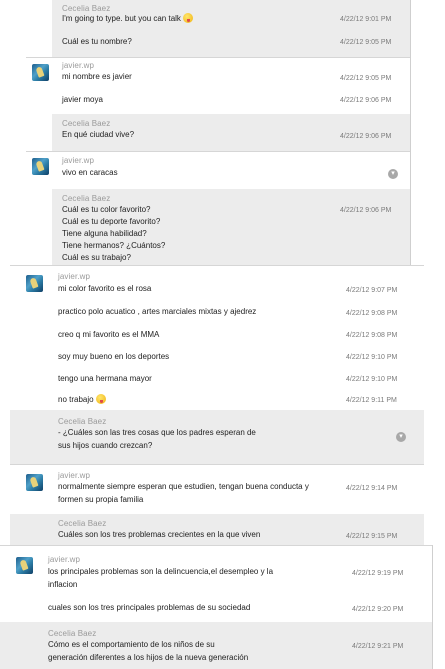  Describe the element at coordinates (101, 499) in the screenshot. I see `message-text: formen su propia familia` at that location.